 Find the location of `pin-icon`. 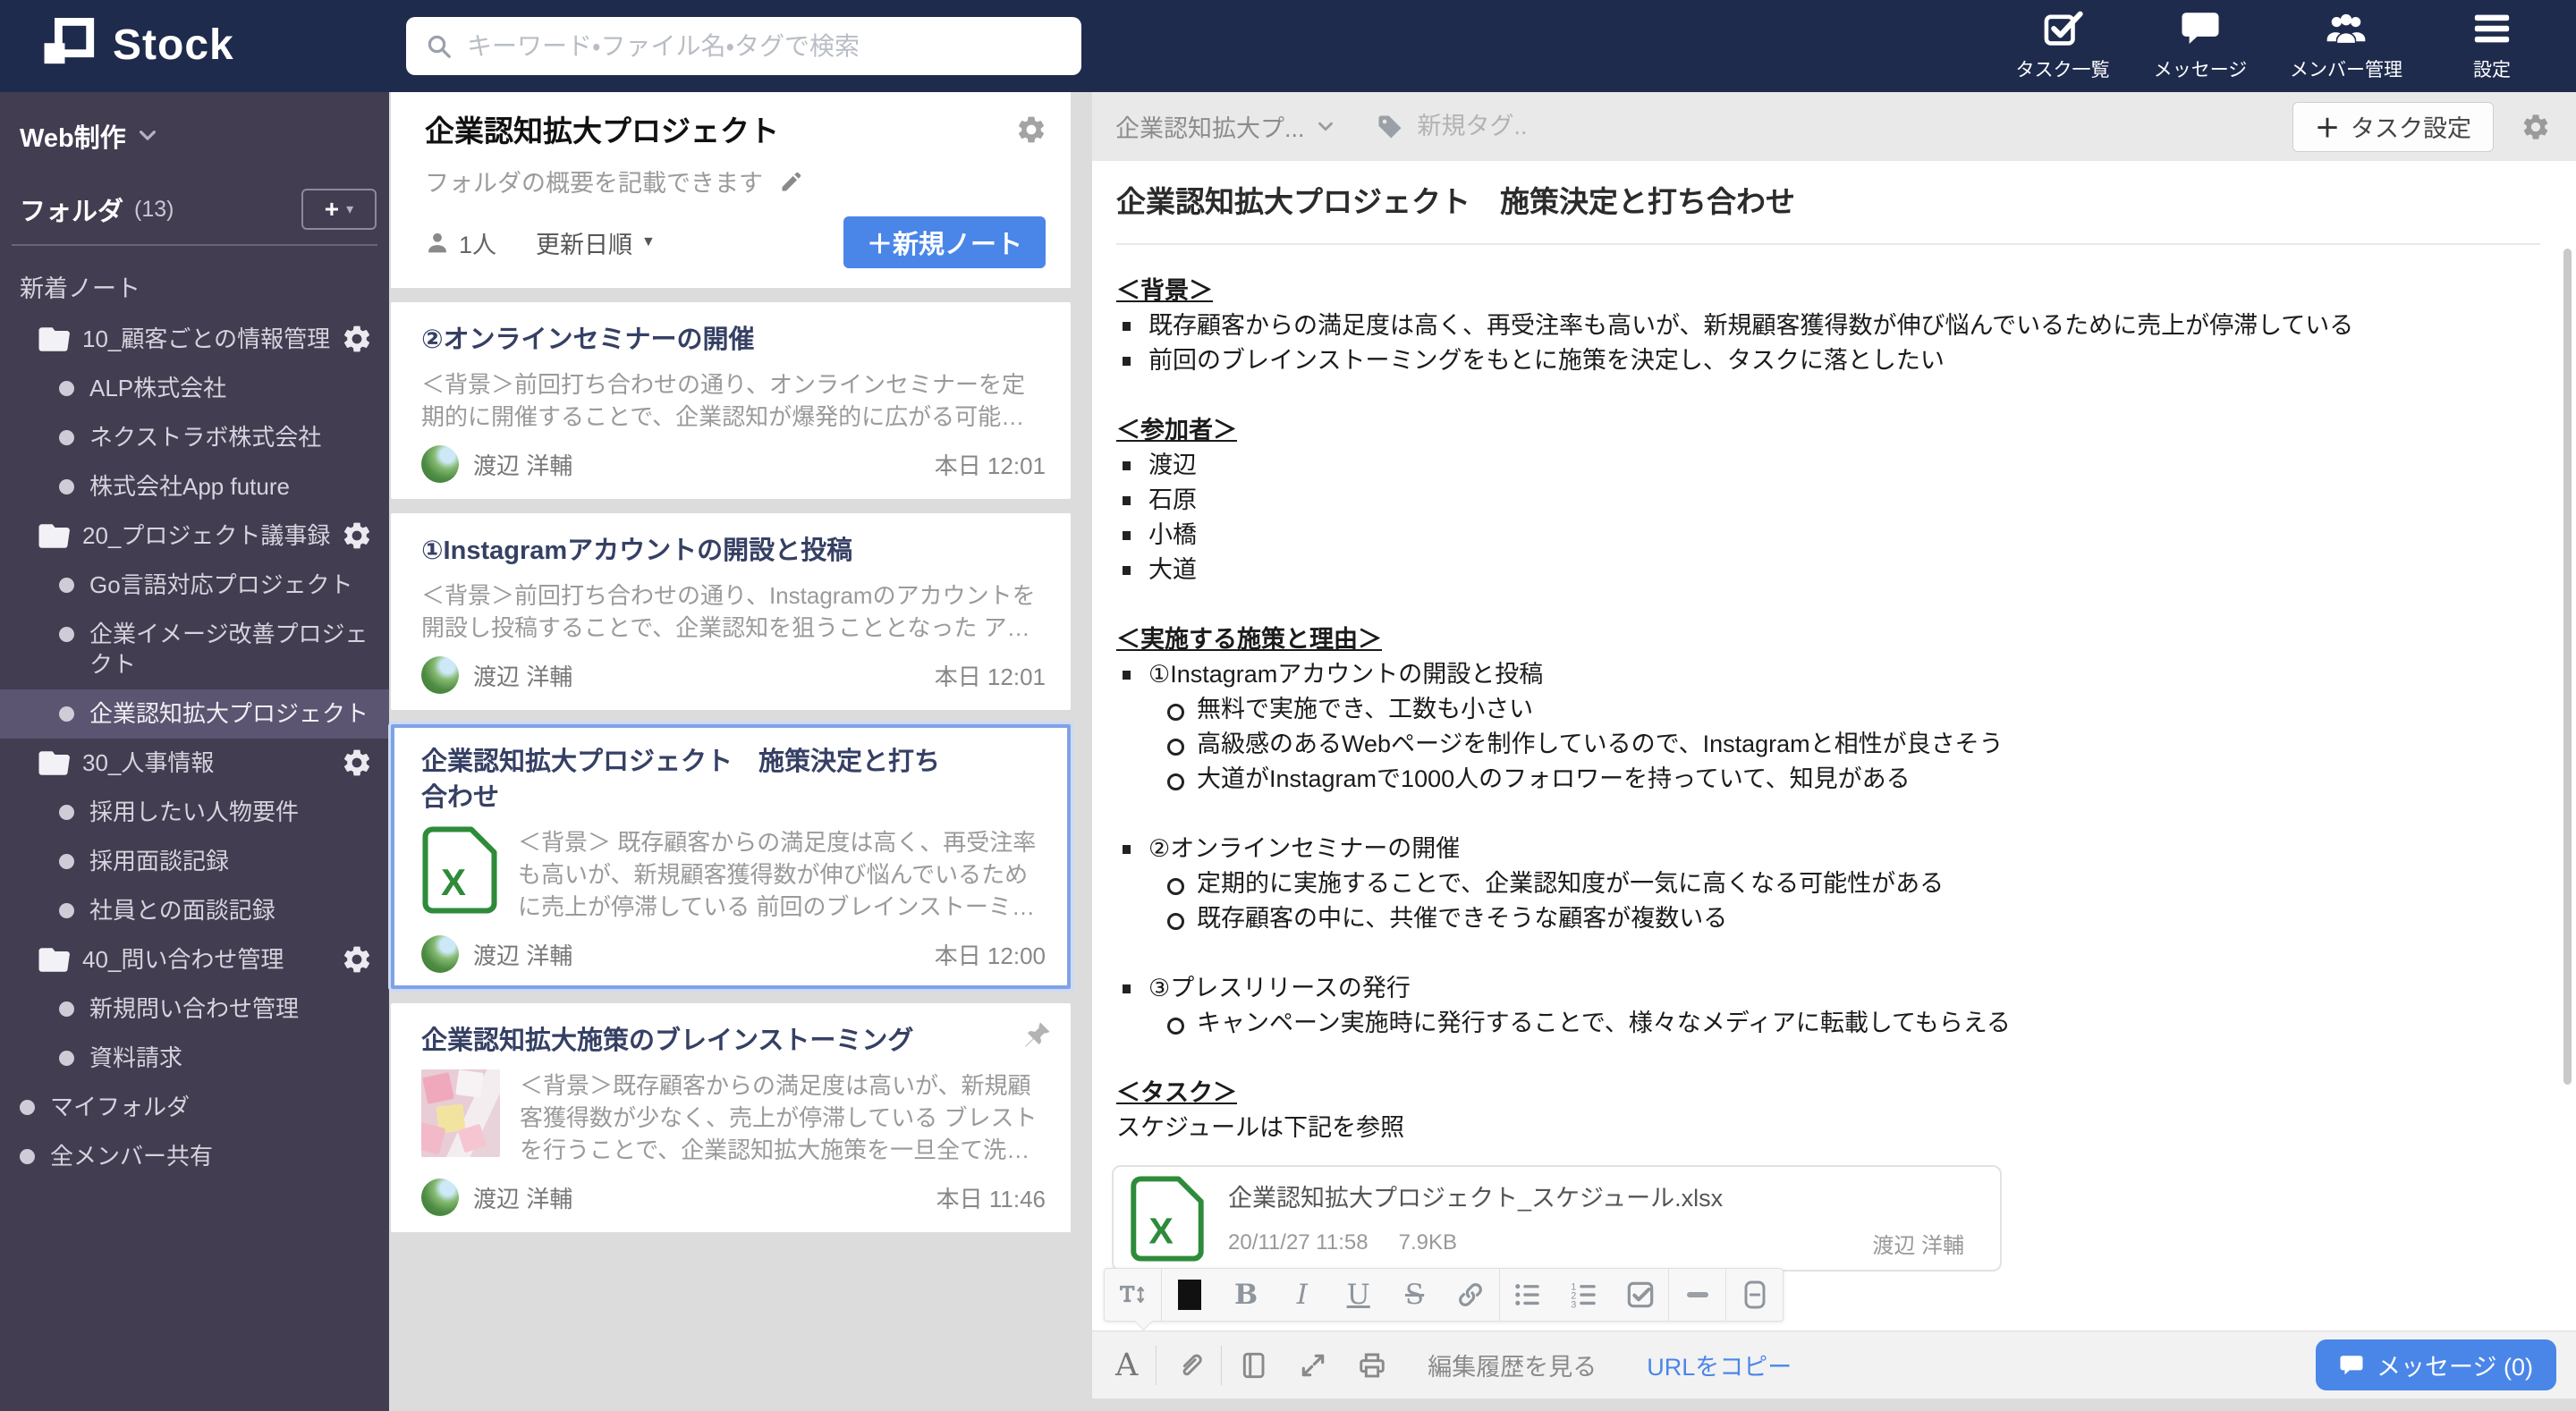

pin-icon is located at coordinates (1036, 1035).